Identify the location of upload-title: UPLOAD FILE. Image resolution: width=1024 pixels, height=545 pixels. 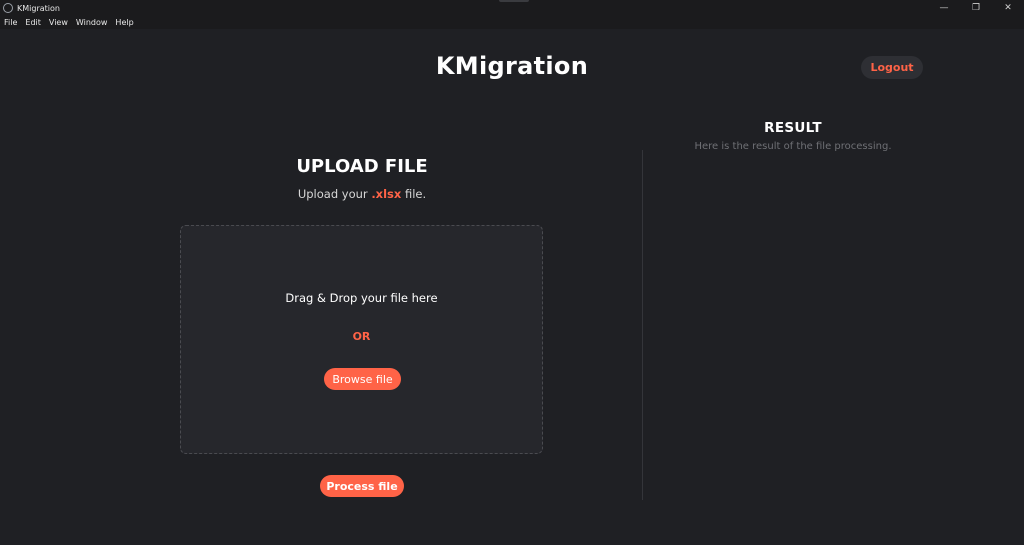
(362, 166).